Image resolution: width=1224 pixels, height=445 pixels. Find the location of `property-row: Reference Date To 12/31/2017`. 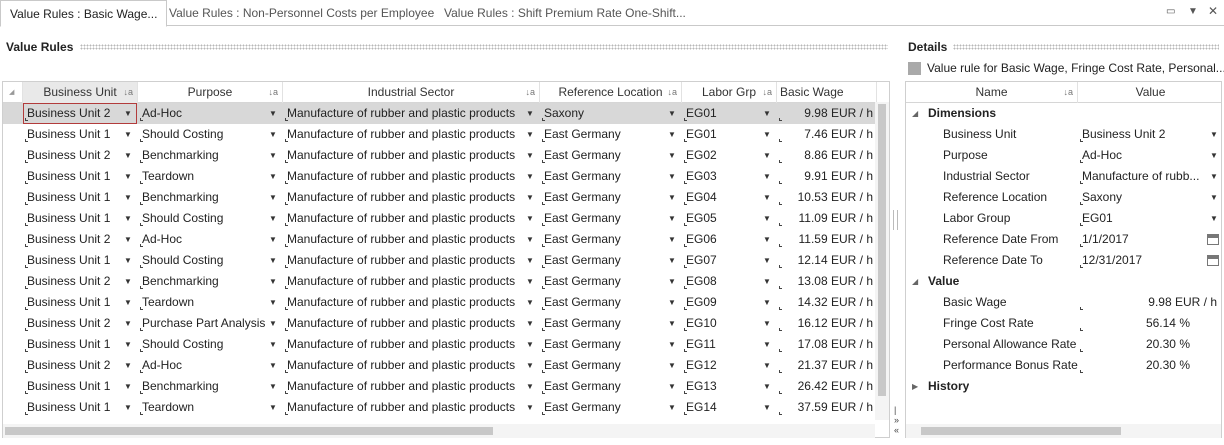

property-row: Reference Date To 12/31/2017 is located at coordinates (1063, 260).